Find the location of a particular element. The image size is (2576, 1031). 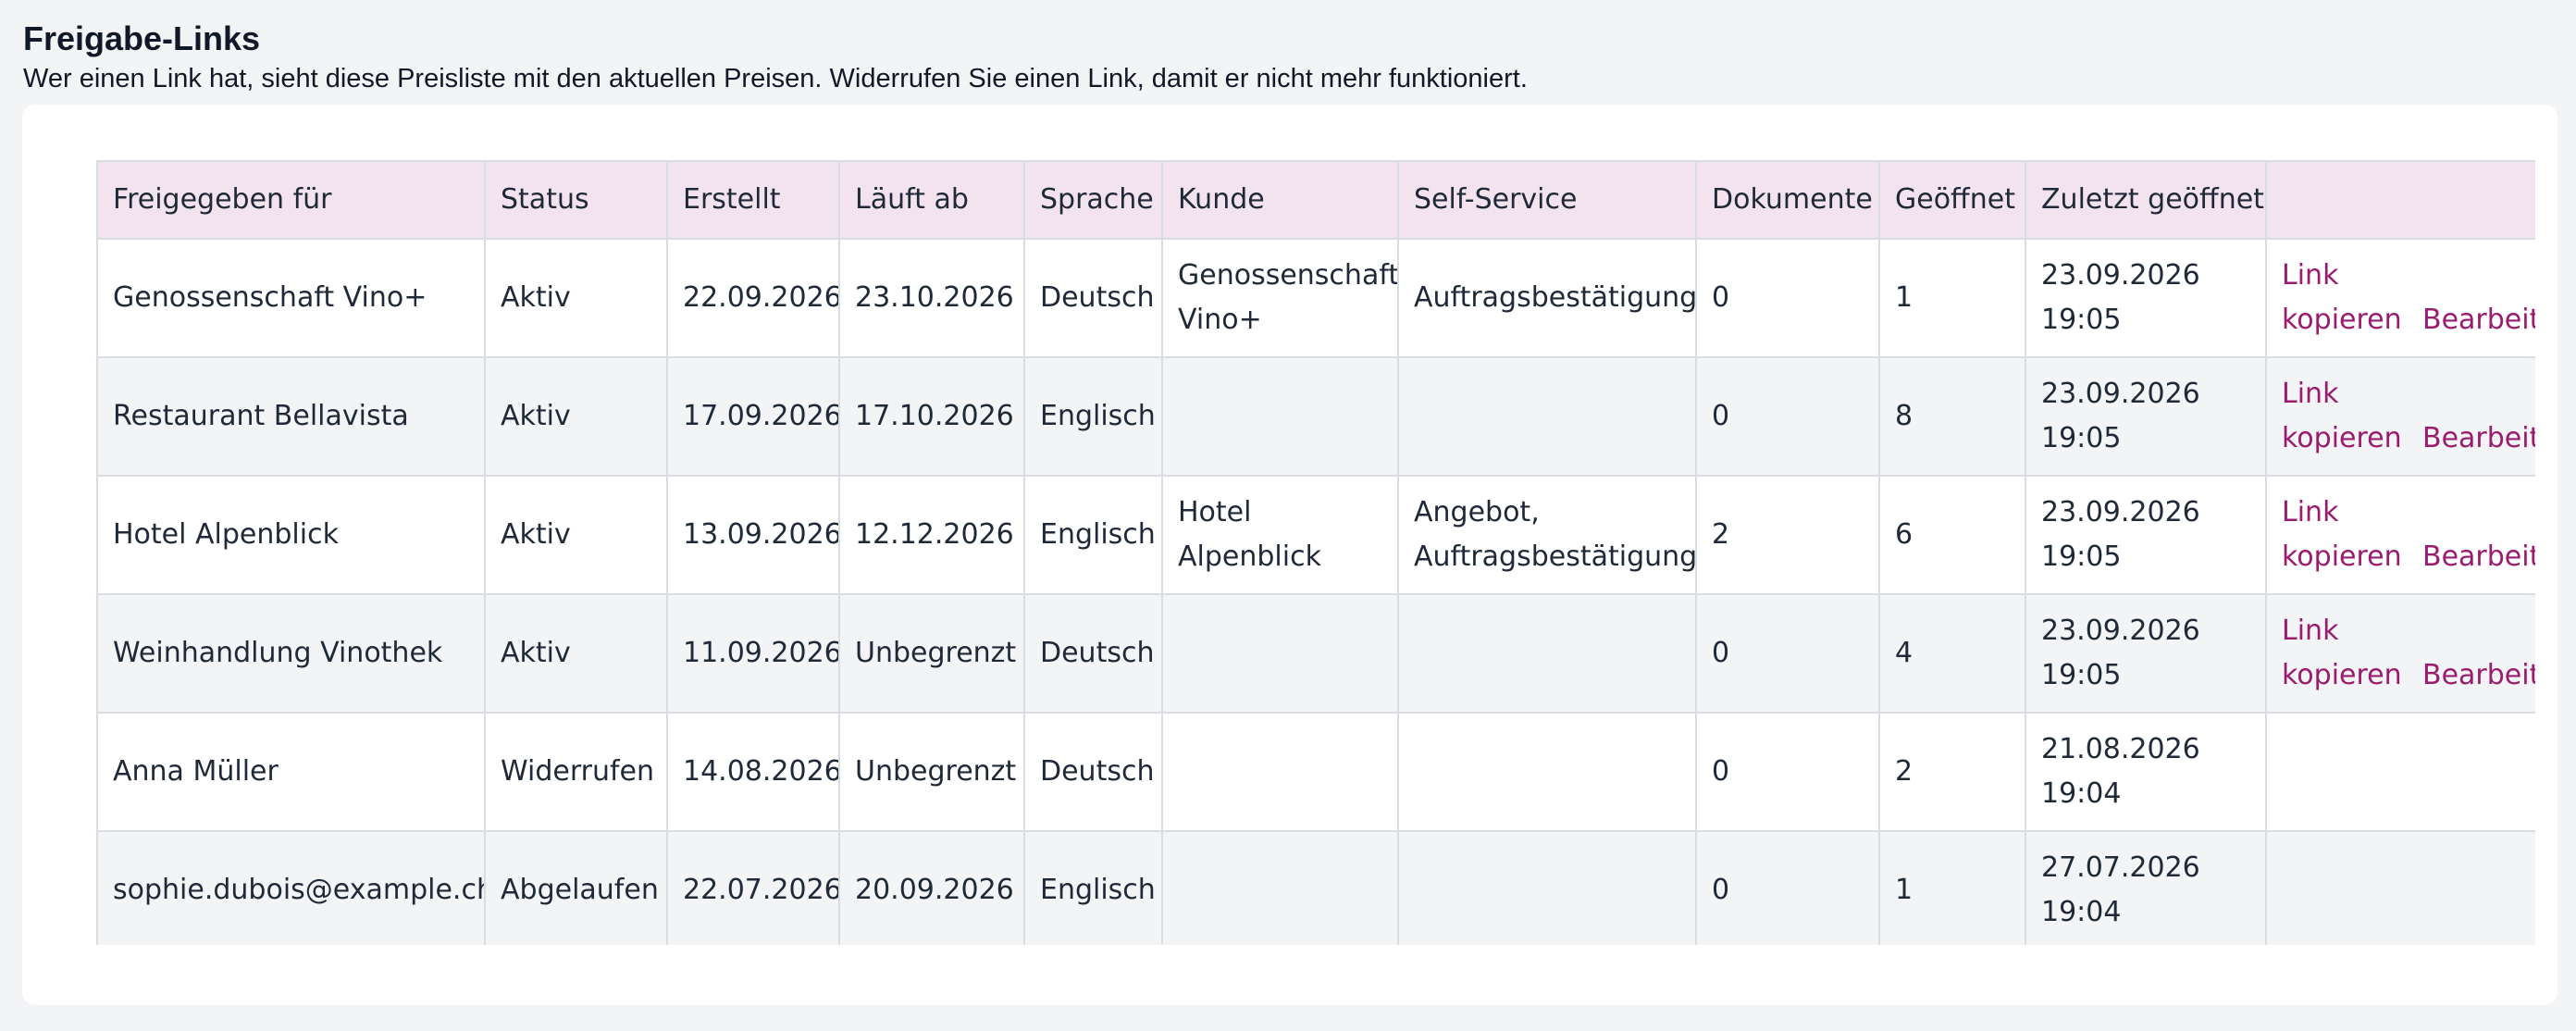

column-header-customer: Kunde is located at coordinates (1280, 200).